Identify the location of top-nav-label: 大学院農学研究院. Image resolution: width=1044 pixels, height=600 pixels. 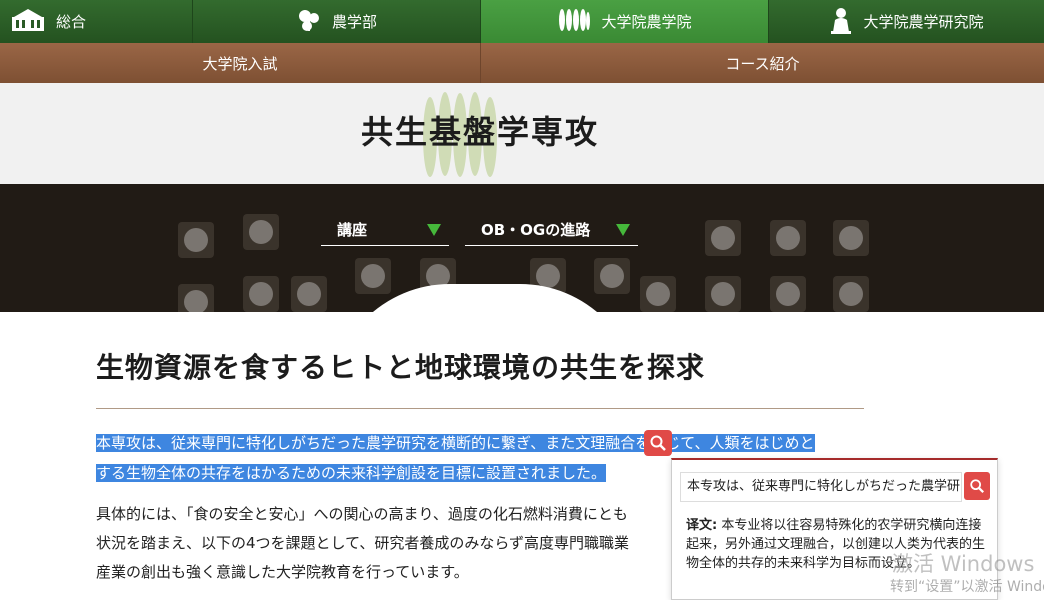
(923, 22).